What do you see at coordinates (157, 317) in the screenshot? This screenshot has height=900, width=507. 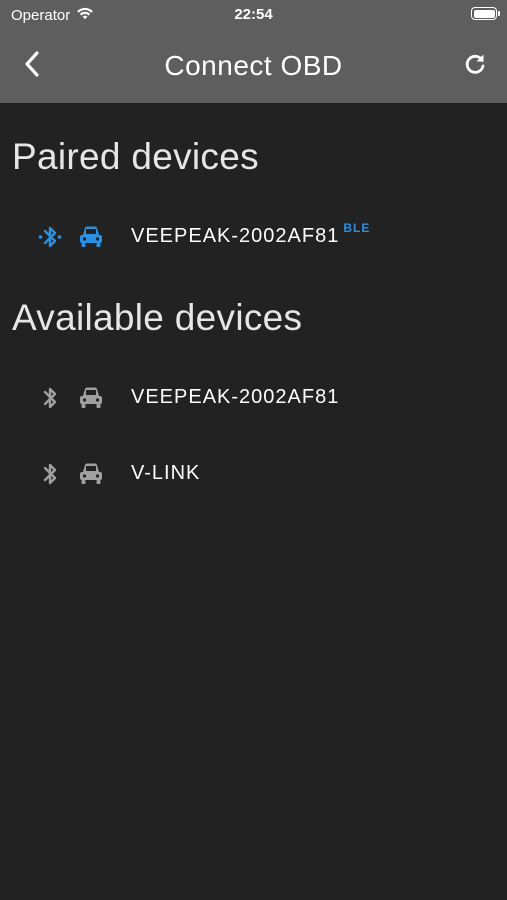 I see `available-devices-heading: Available devices` at bounding box center [157, 317].